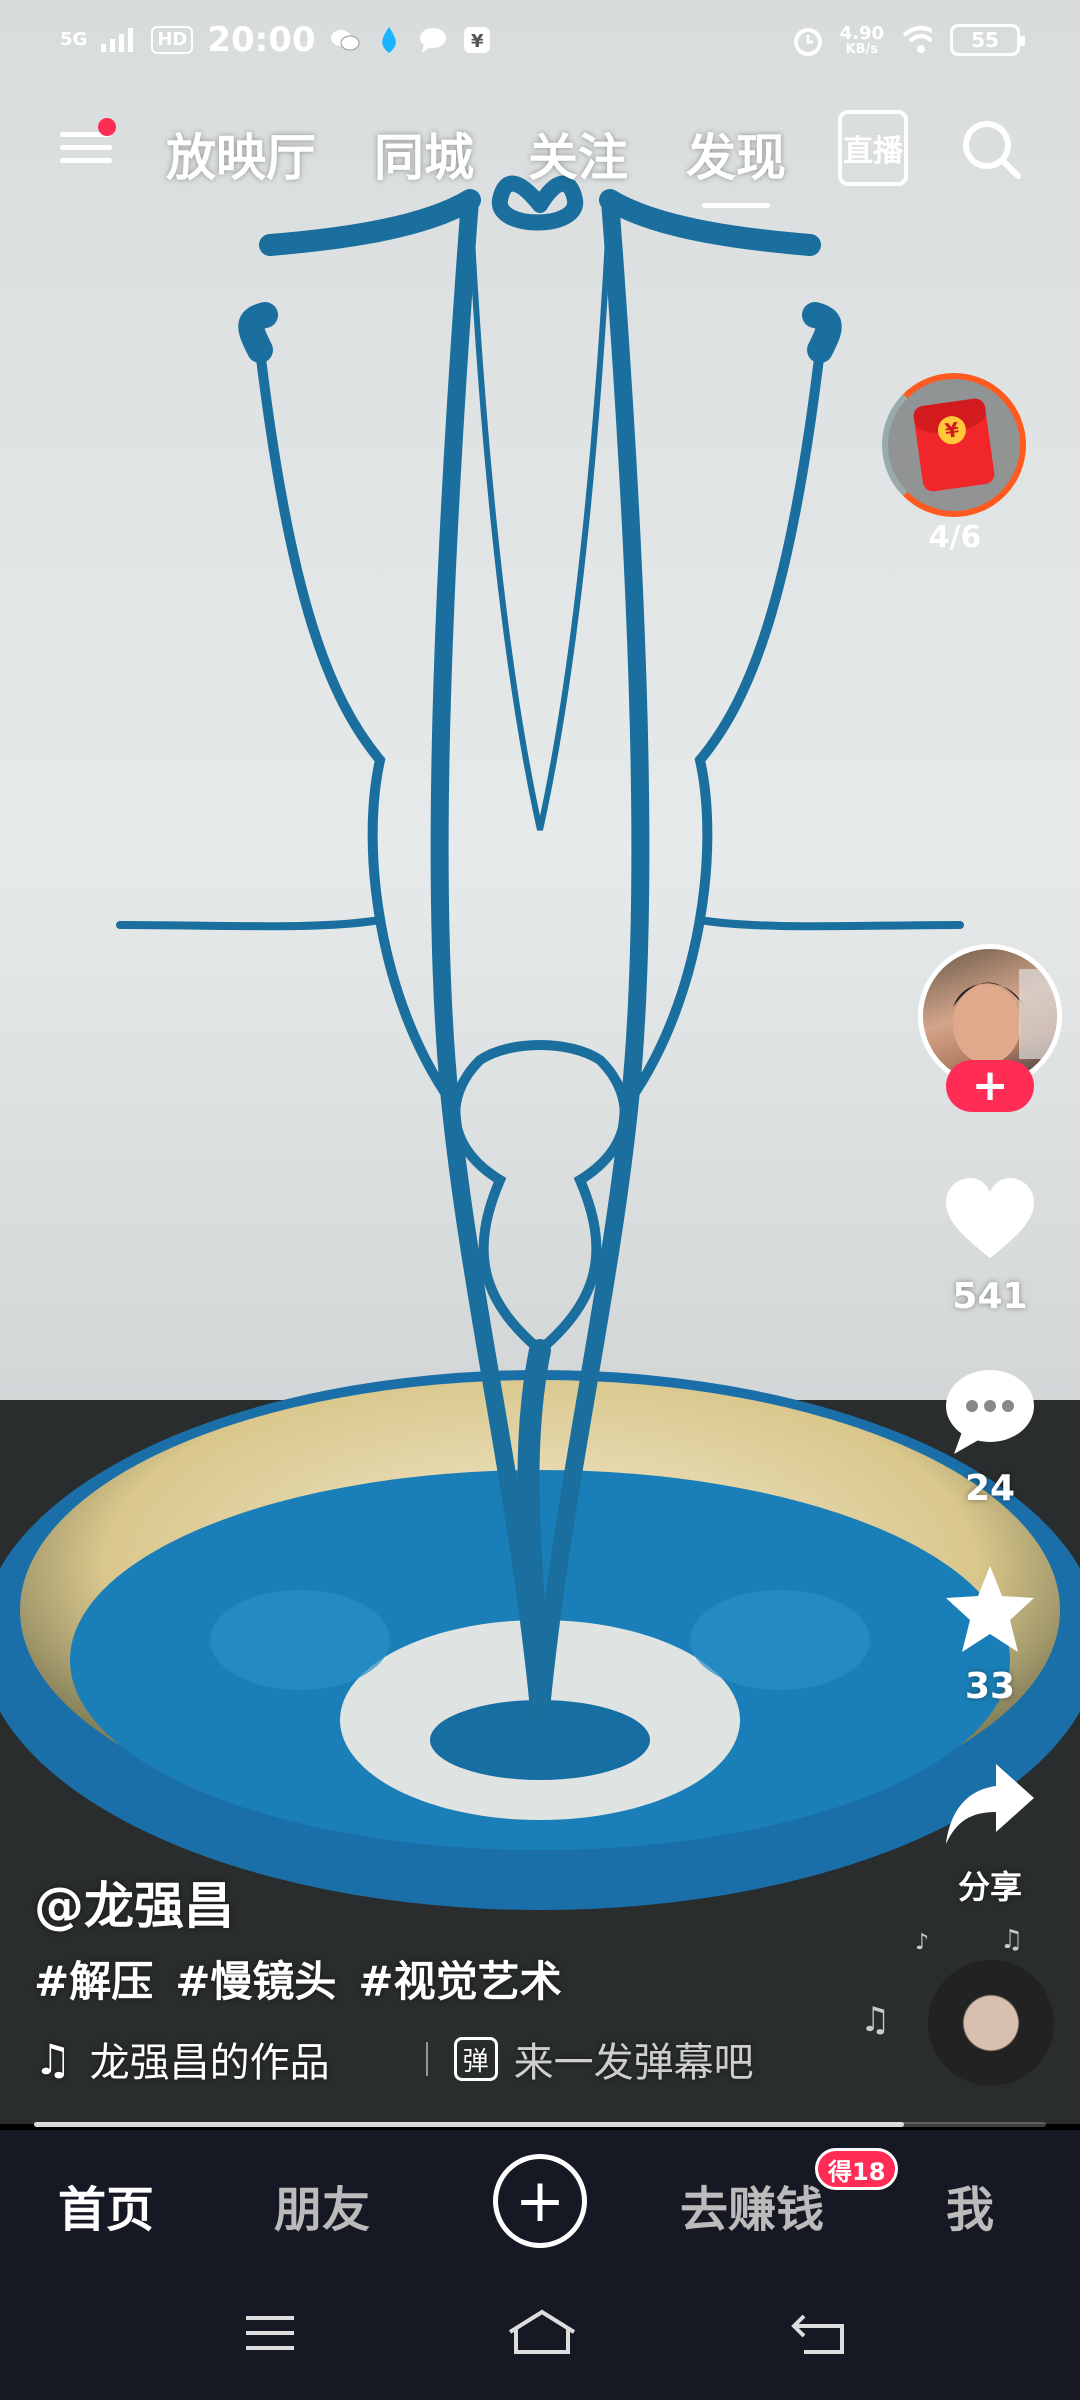  I want to click on music-disc, so click(991, 2023).